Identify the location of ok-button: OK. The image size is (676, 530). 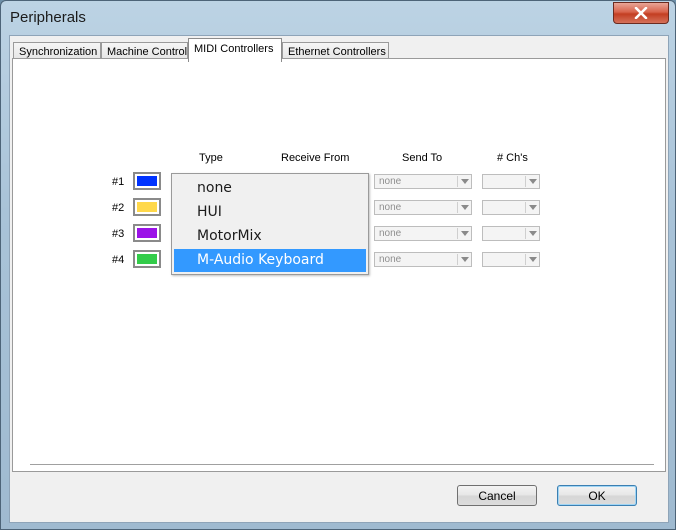
(597, 495).